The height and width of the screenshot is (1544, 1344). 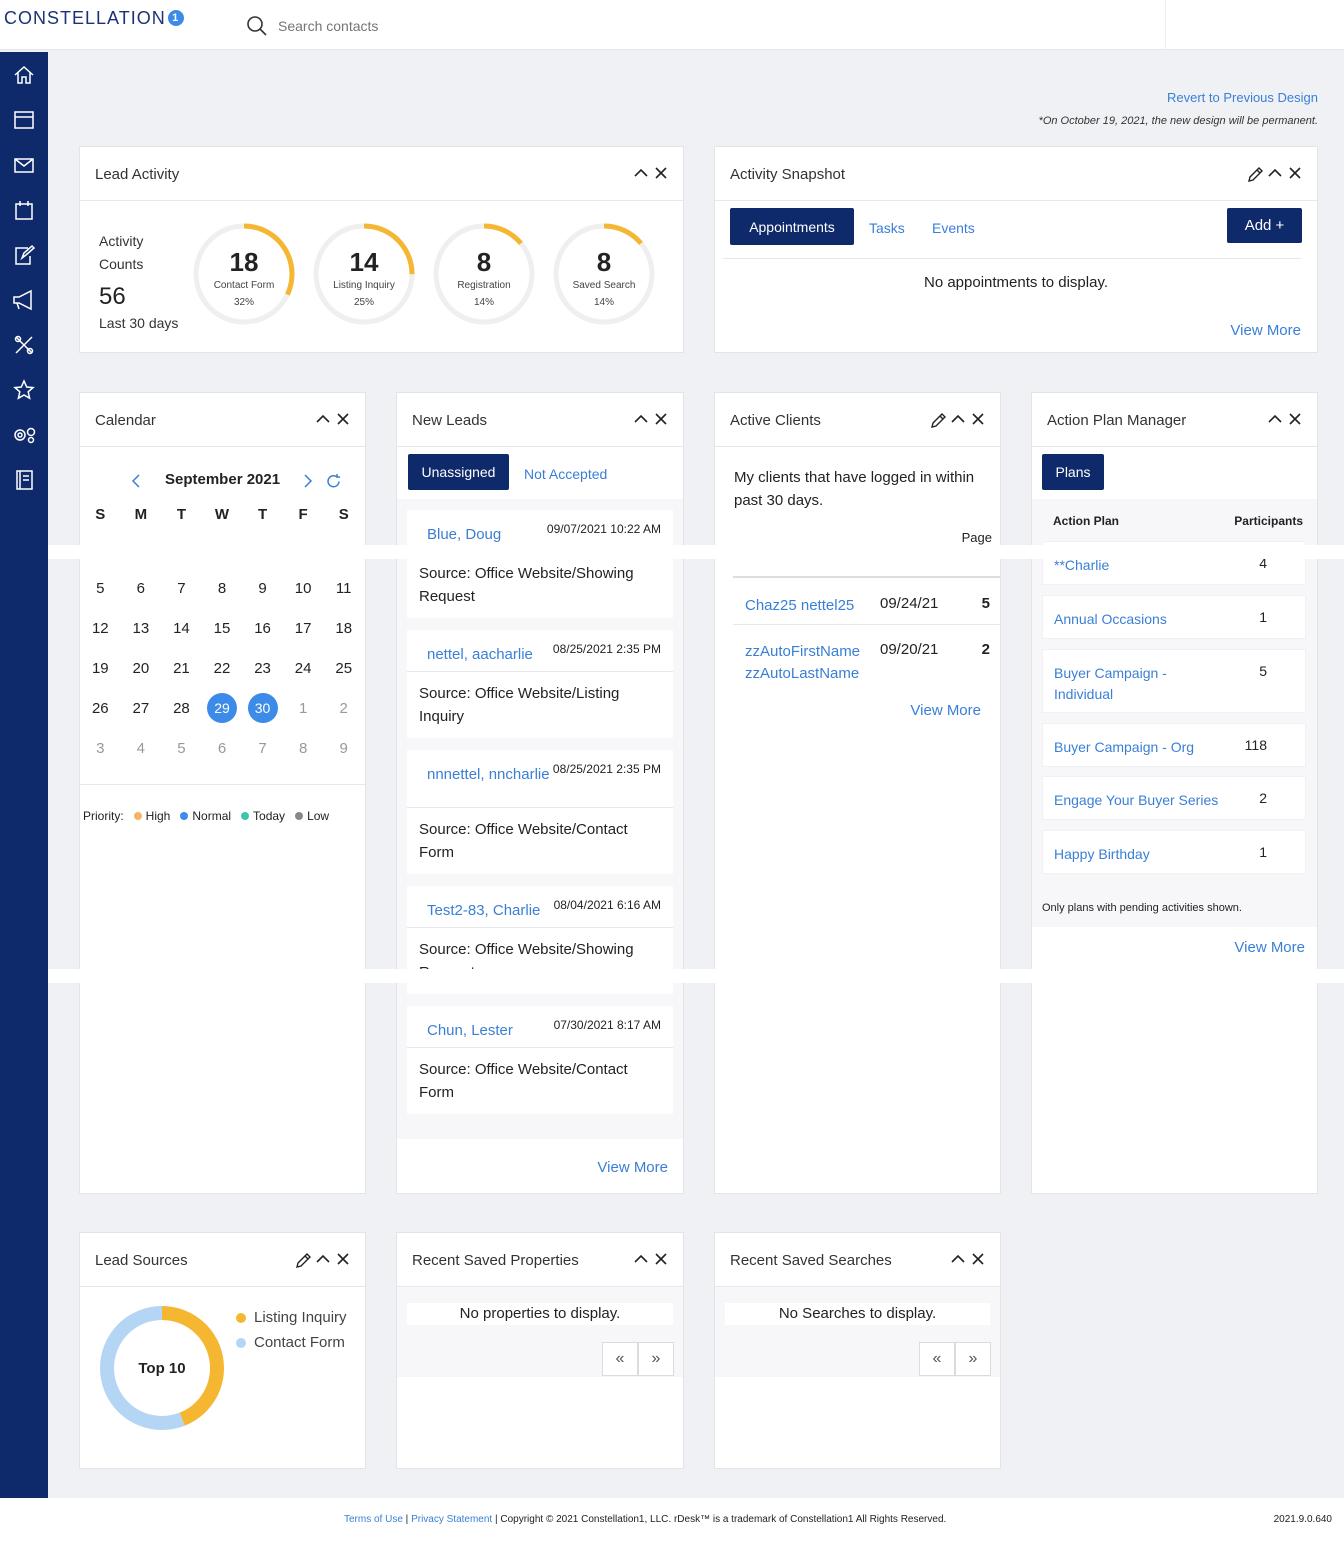 What do you see at coordinates (222, 669) in the screenshot?
I see `calendar-day: 22` at bounding box center [222, 669].